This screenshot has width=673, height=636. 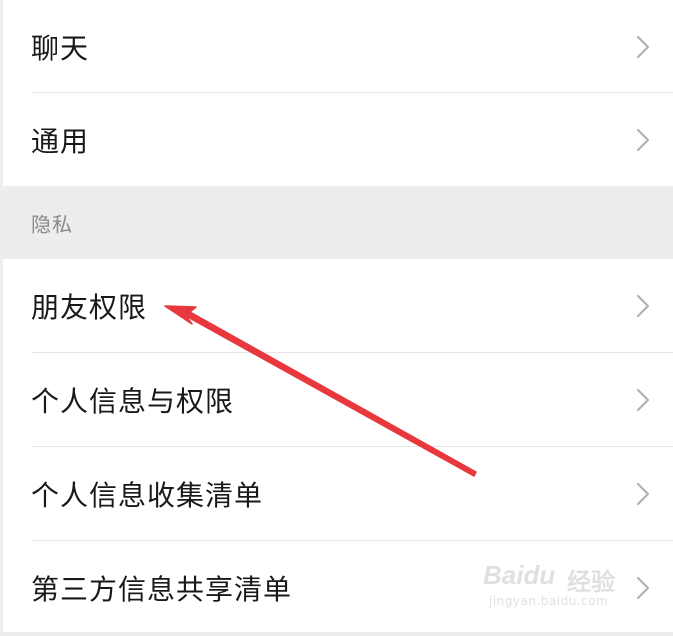 I want to click on settings-item-chat: 聊天, so click(x=338, y=46).